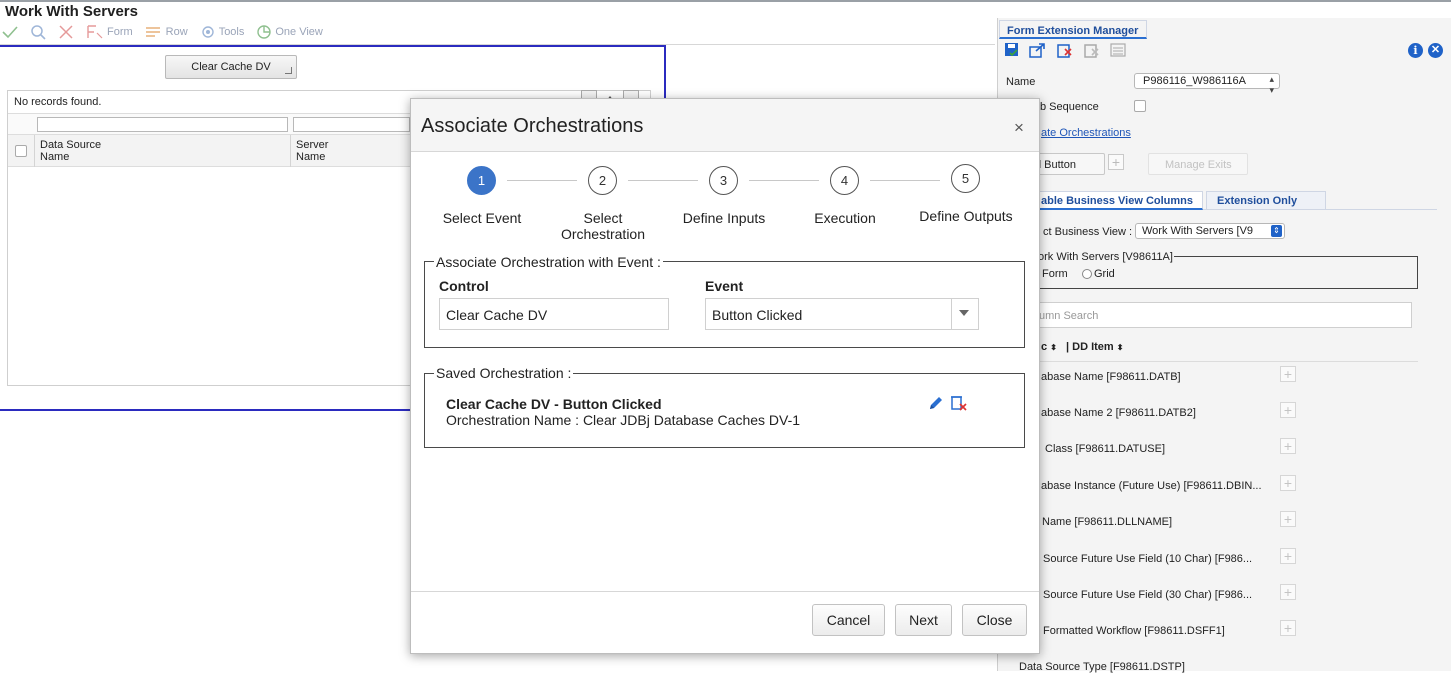 The image size is (1451, 673). What do you see at coordinates (120, 32) in the screenshot?
I see `form-menu-label: Form` at bounding box center [120, 32].